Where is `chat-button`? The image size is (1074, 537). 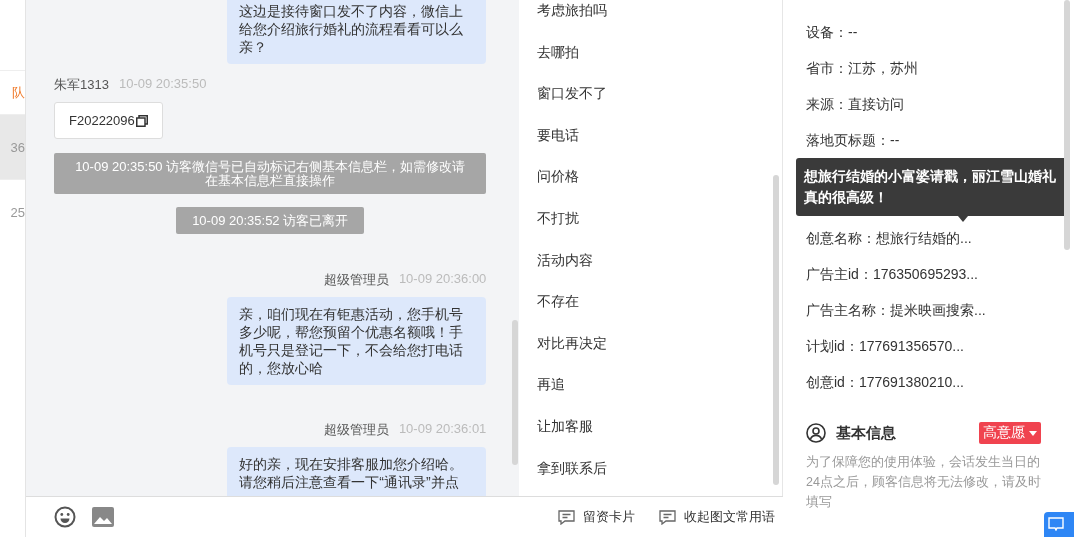 chat-button is located at coordinates (1059, 524).